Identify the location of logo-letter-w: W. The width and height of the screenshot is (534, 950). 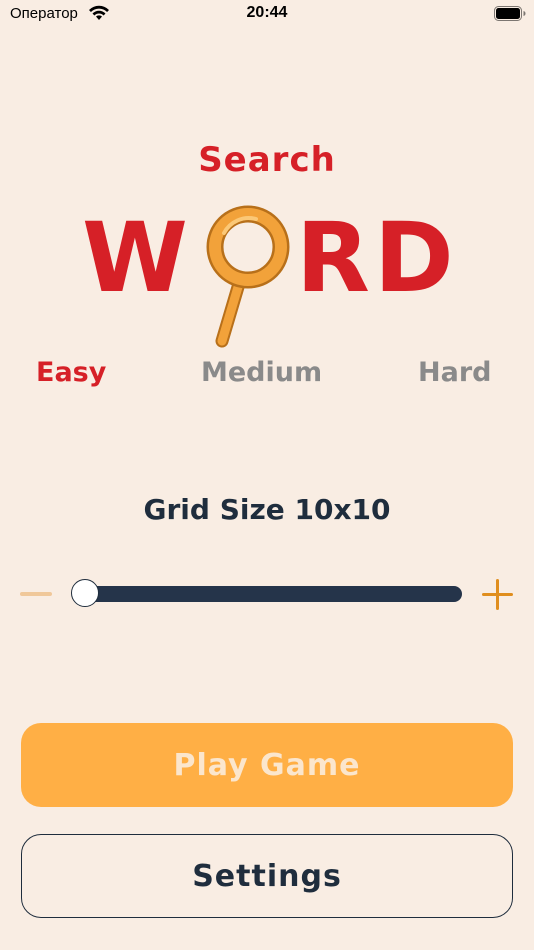
(135, 258).